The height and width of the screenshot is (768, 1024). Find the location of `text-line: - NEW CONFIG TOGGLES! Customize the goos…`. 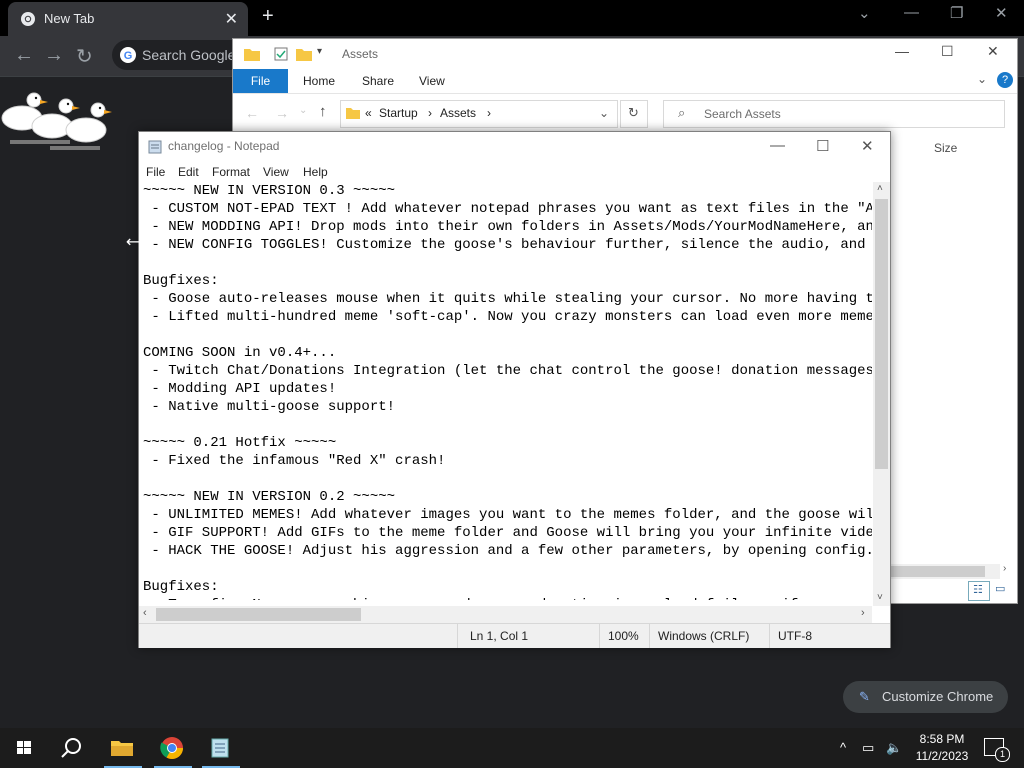

text-line: - NEW CONFIG TOGGLES! Customize the goos… is located at coordinates (507, 245).